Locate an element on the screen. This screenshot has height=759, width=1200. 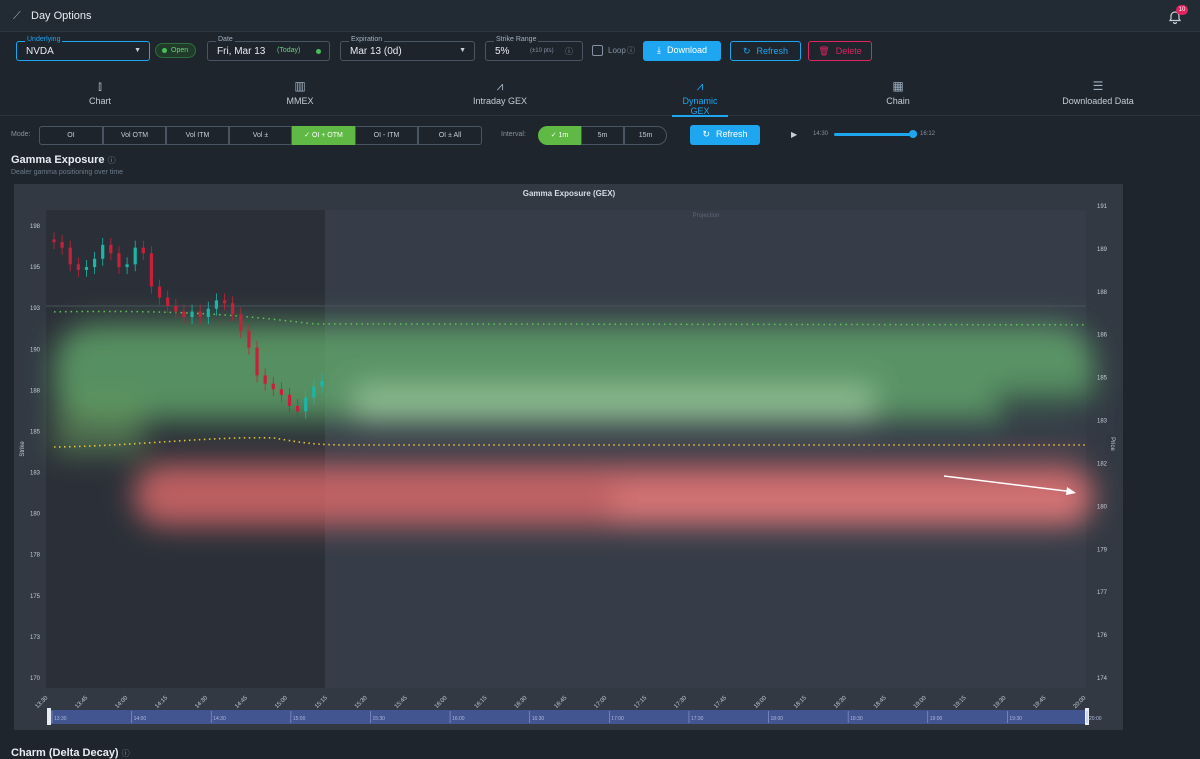
gex-refresh-button: ↻ Refresh is located at coordinates (725, 135).